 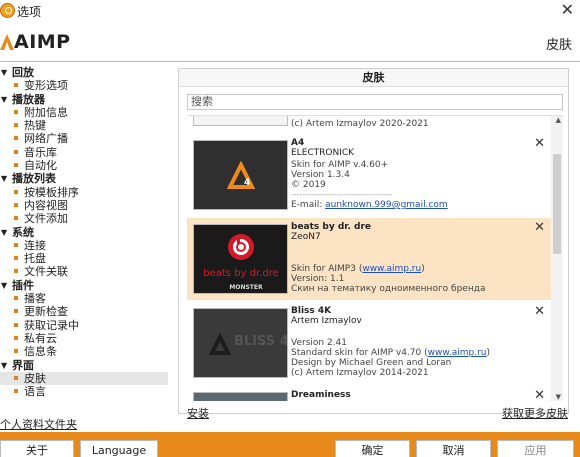 I want to click on skin-name: A4, so click(x=298, y=143).